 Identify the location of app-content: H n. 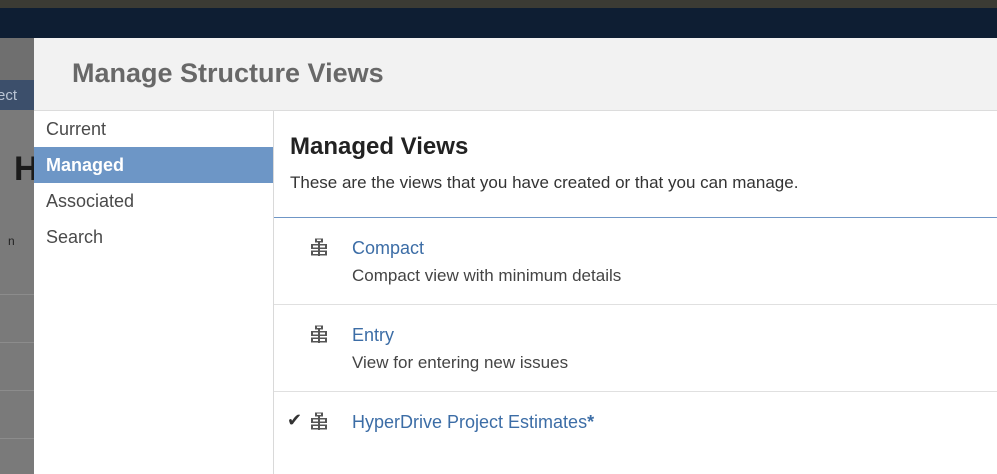
(17, 292).